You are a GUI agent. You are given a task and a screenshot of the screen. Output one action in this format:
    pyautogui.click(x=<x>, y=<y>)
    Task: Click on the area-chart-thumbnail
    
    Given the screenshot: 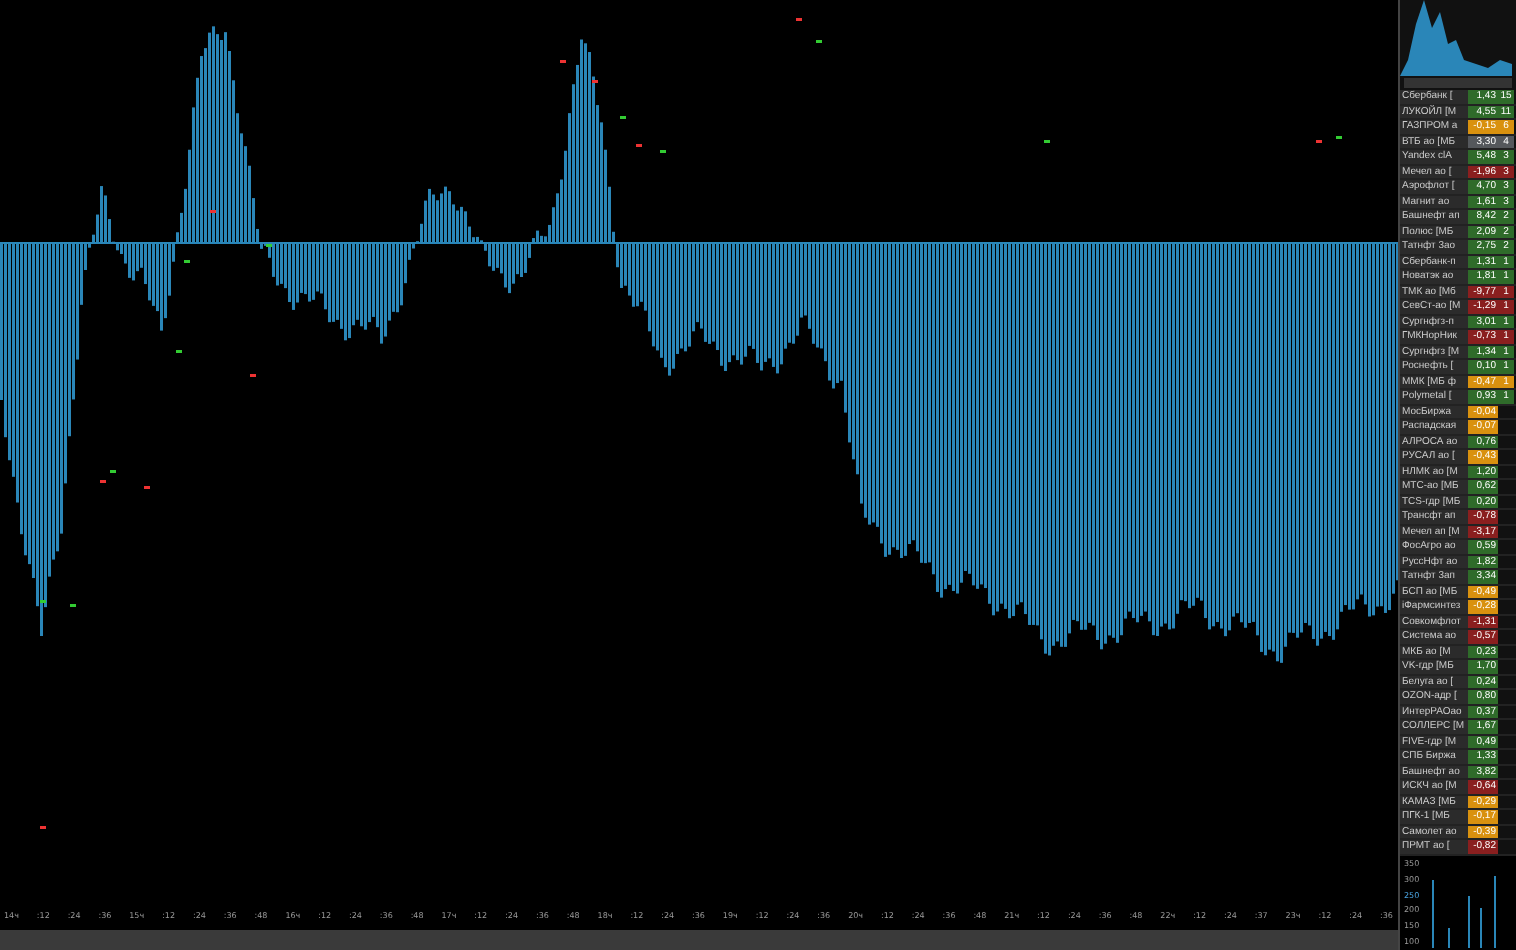 What is the action you would take?
    pyautogui.click(x=1456, y=38)
    